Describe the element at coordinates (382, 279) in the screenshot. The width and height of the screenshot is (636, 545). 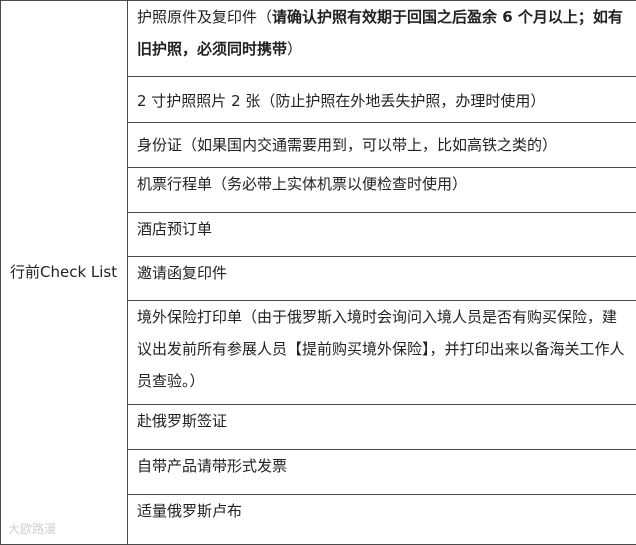
I see `item-invitation-copy: 邀请函复印件` at that location.